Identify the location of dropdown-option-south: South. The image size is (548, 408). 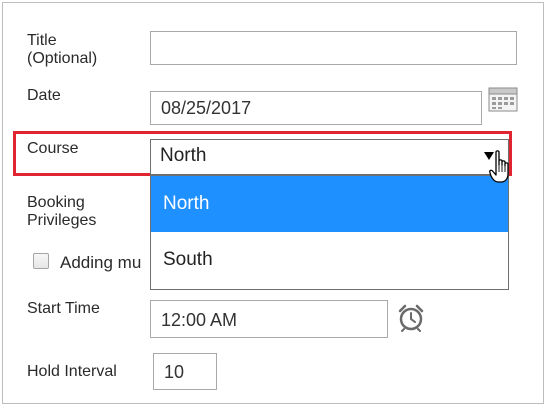
(329, 260).